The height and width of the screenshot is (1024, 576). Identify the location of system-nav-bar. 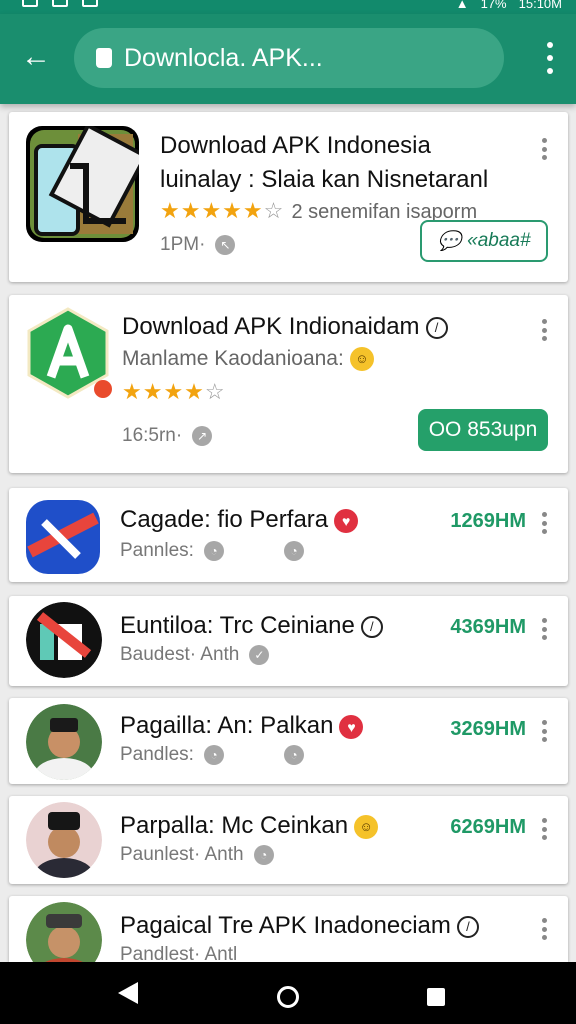
(288, 993).